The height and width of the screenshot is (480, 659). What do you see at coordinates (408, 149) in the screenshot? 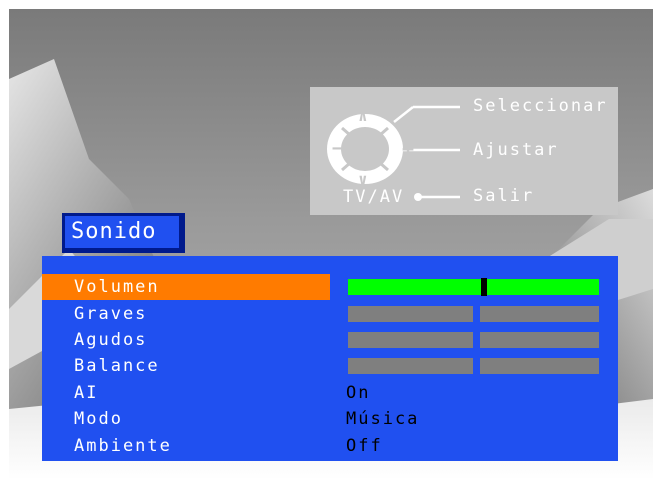
I see `plus-icon: +` at bounding box center [408, 149].